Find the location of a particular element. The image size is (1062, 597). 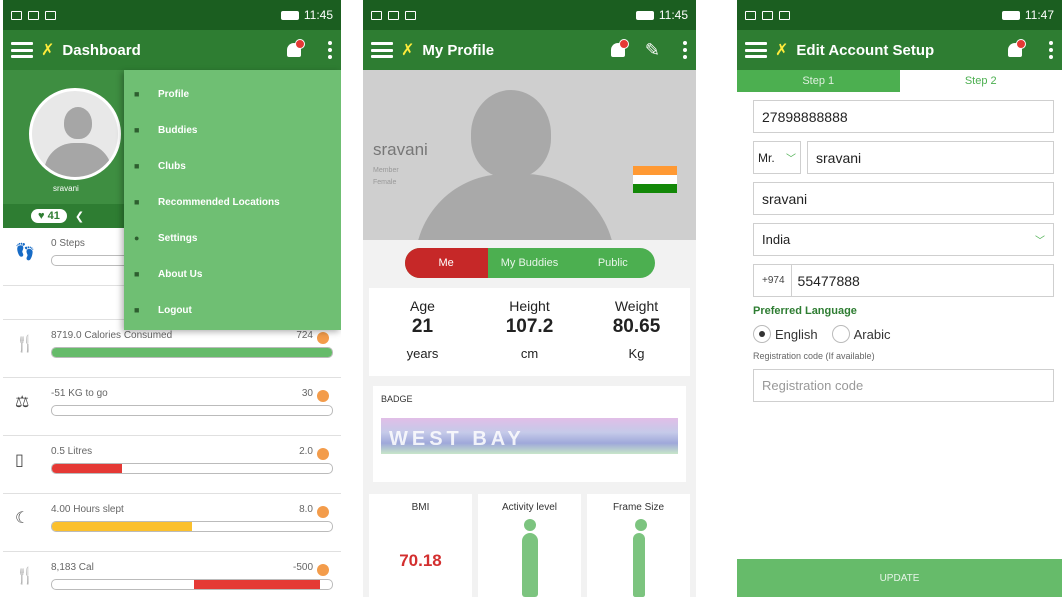

page-title: My Profile is located at coordinates (458, 50).